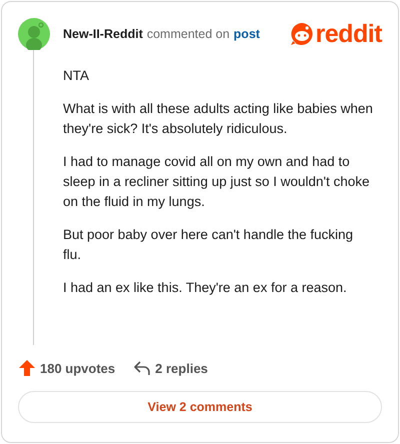 The height and width of the screenshot is (444, 400). Describe the element at coordinates (78, 368) in the screenshot. I see `upvote-count: 180 upvotes` at that location.